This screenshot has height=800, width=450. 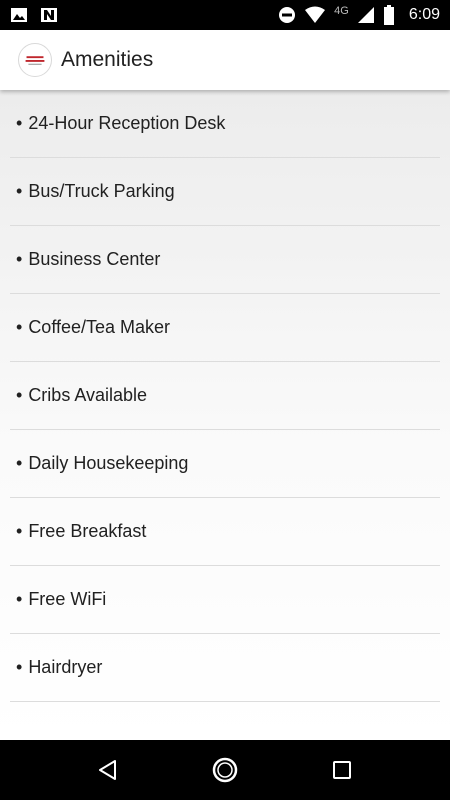 What do you see at coordinates (87, 531) in the screenshot?
I see `amenity-label: Free Breakfast` at bounding box center [87, 531].